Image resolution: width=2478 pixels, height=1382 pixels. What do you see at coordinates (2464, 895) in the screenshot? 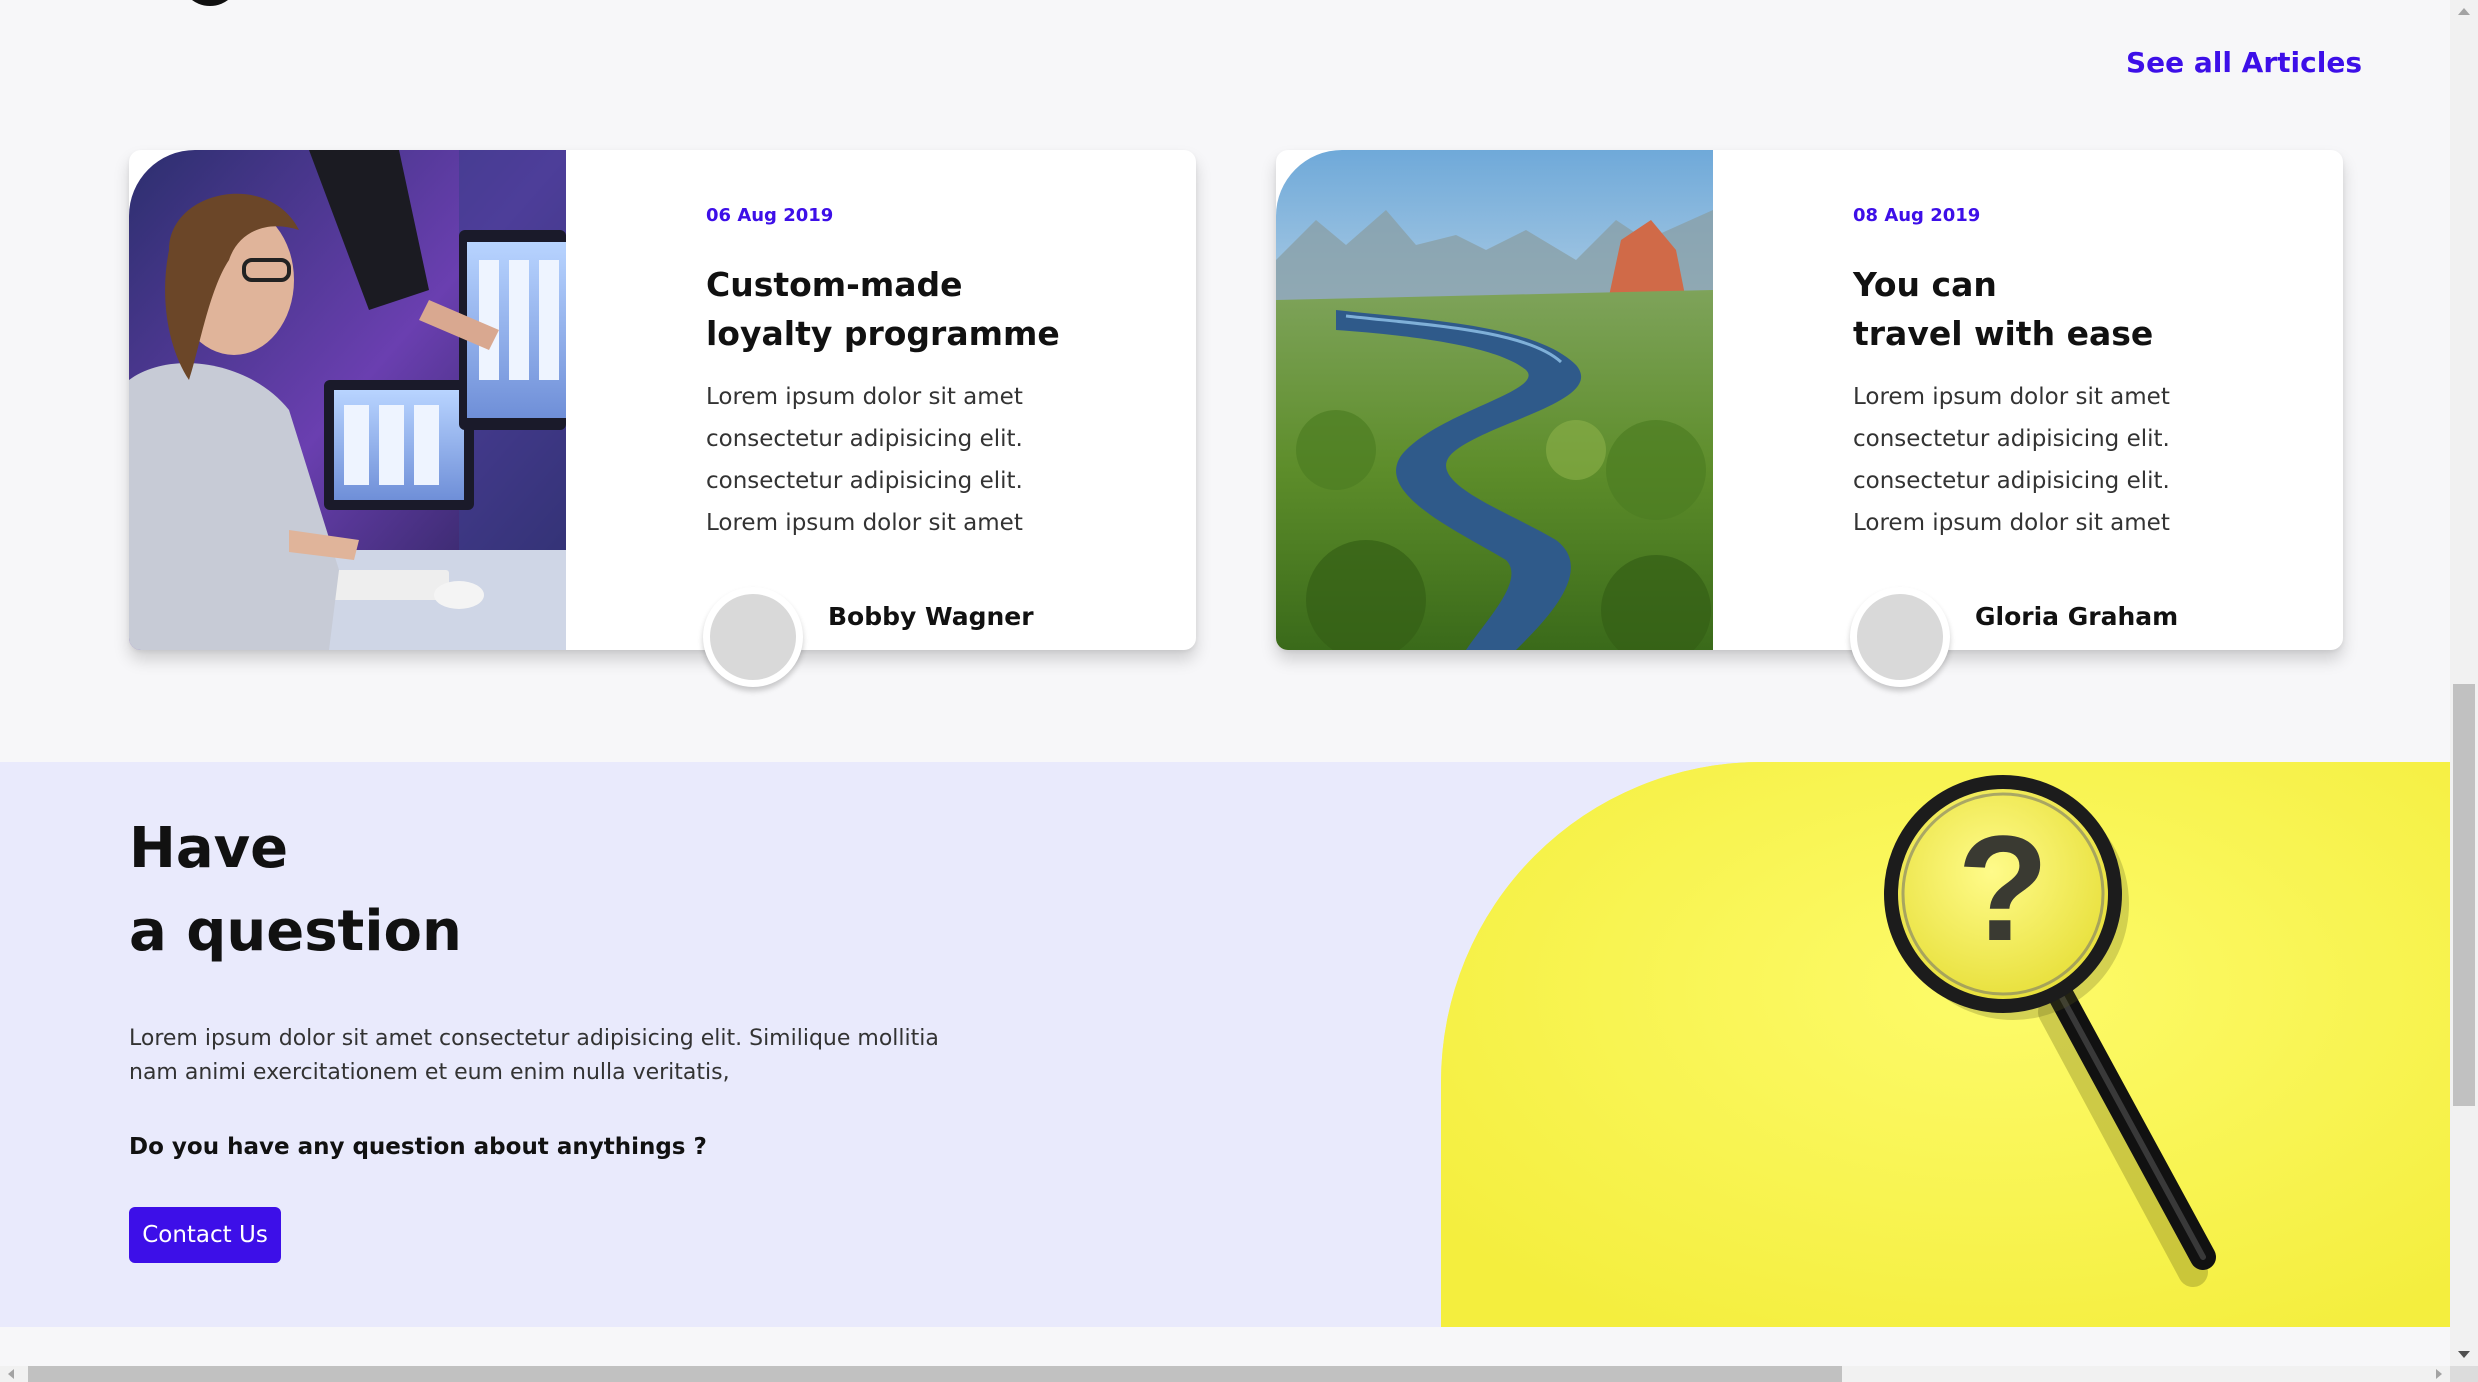
I see `vertical-scroll-thumb` at bounding box center [2464, 895].